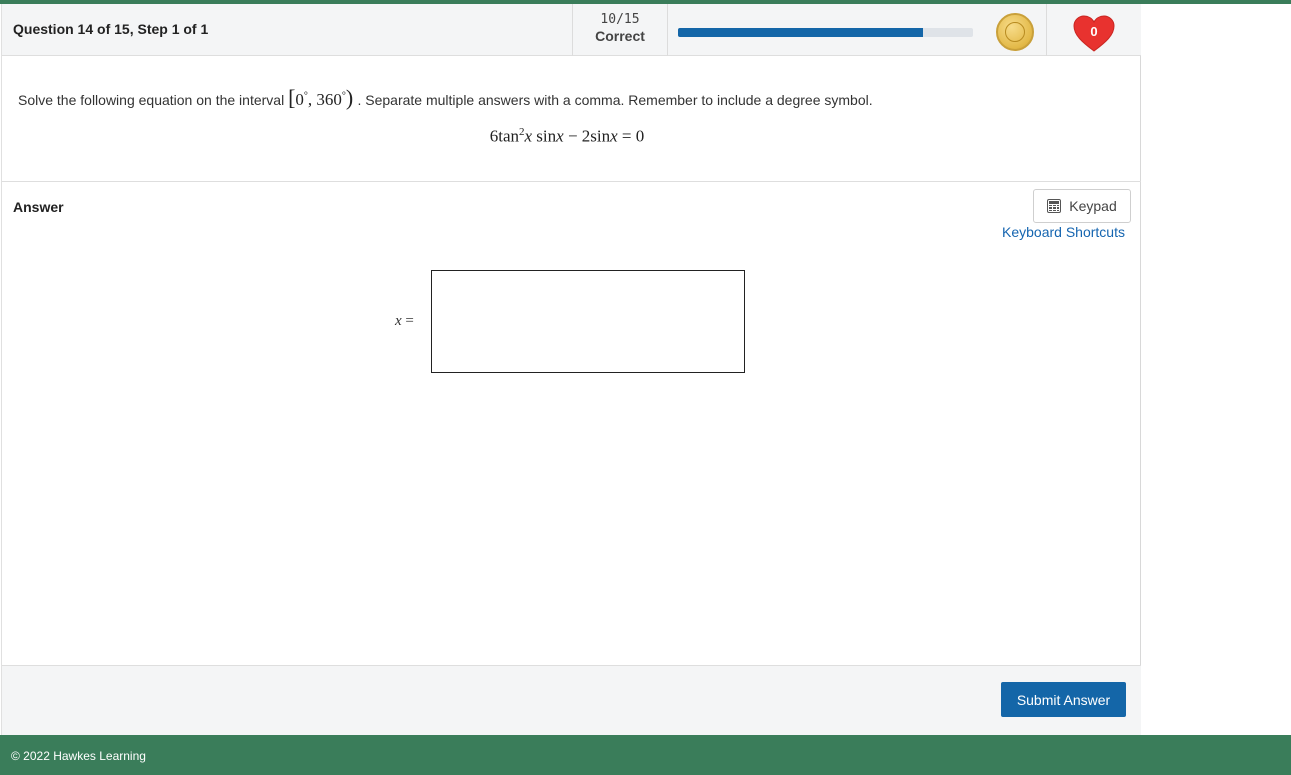 The image size is (1291, 775). Describe the element at coordinates (78, 756) in the screenshot. I see `copyright-text: © 2022 Hawkes Learning` at that location.